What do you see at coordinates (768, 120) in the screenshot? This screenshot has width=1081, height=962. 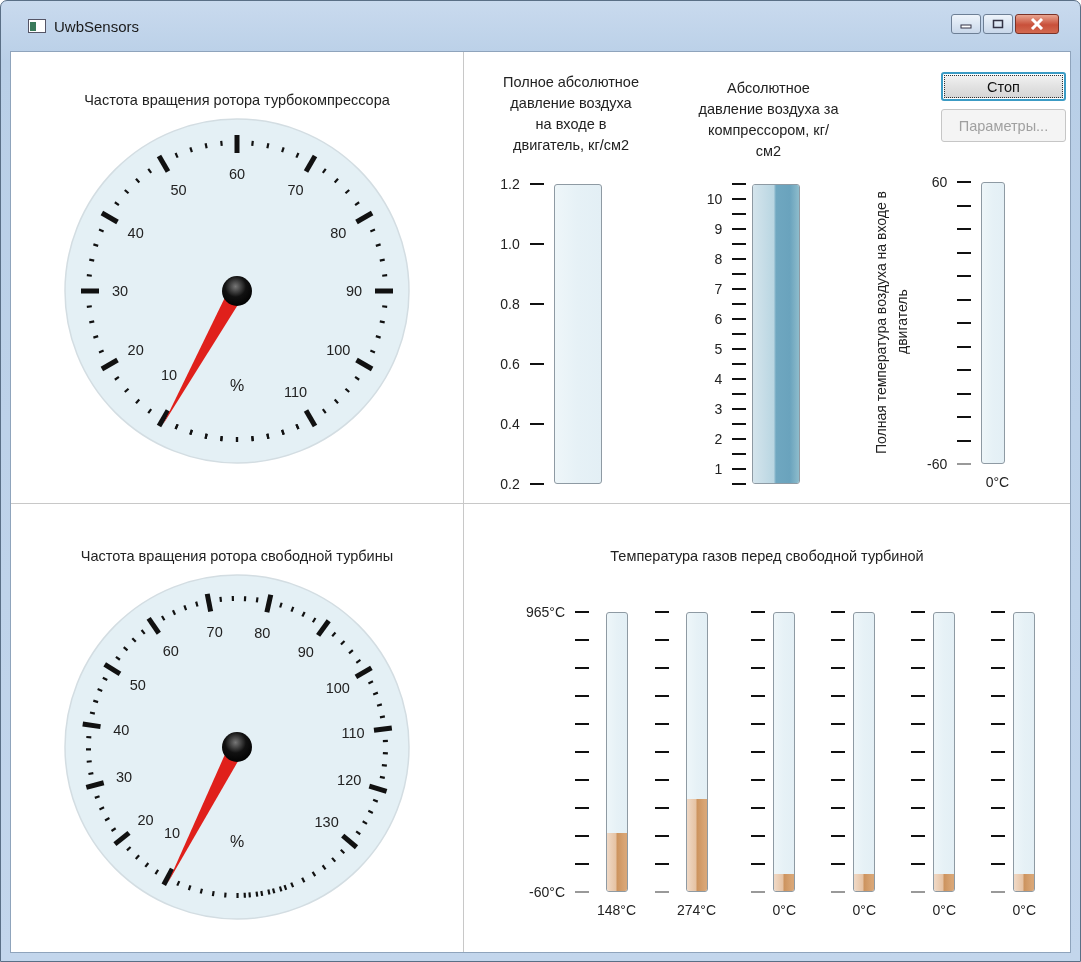 I see `meter-title: Абсолютное давление воздуха за компрессором, кг/см2` at bounding box center [768, 120].